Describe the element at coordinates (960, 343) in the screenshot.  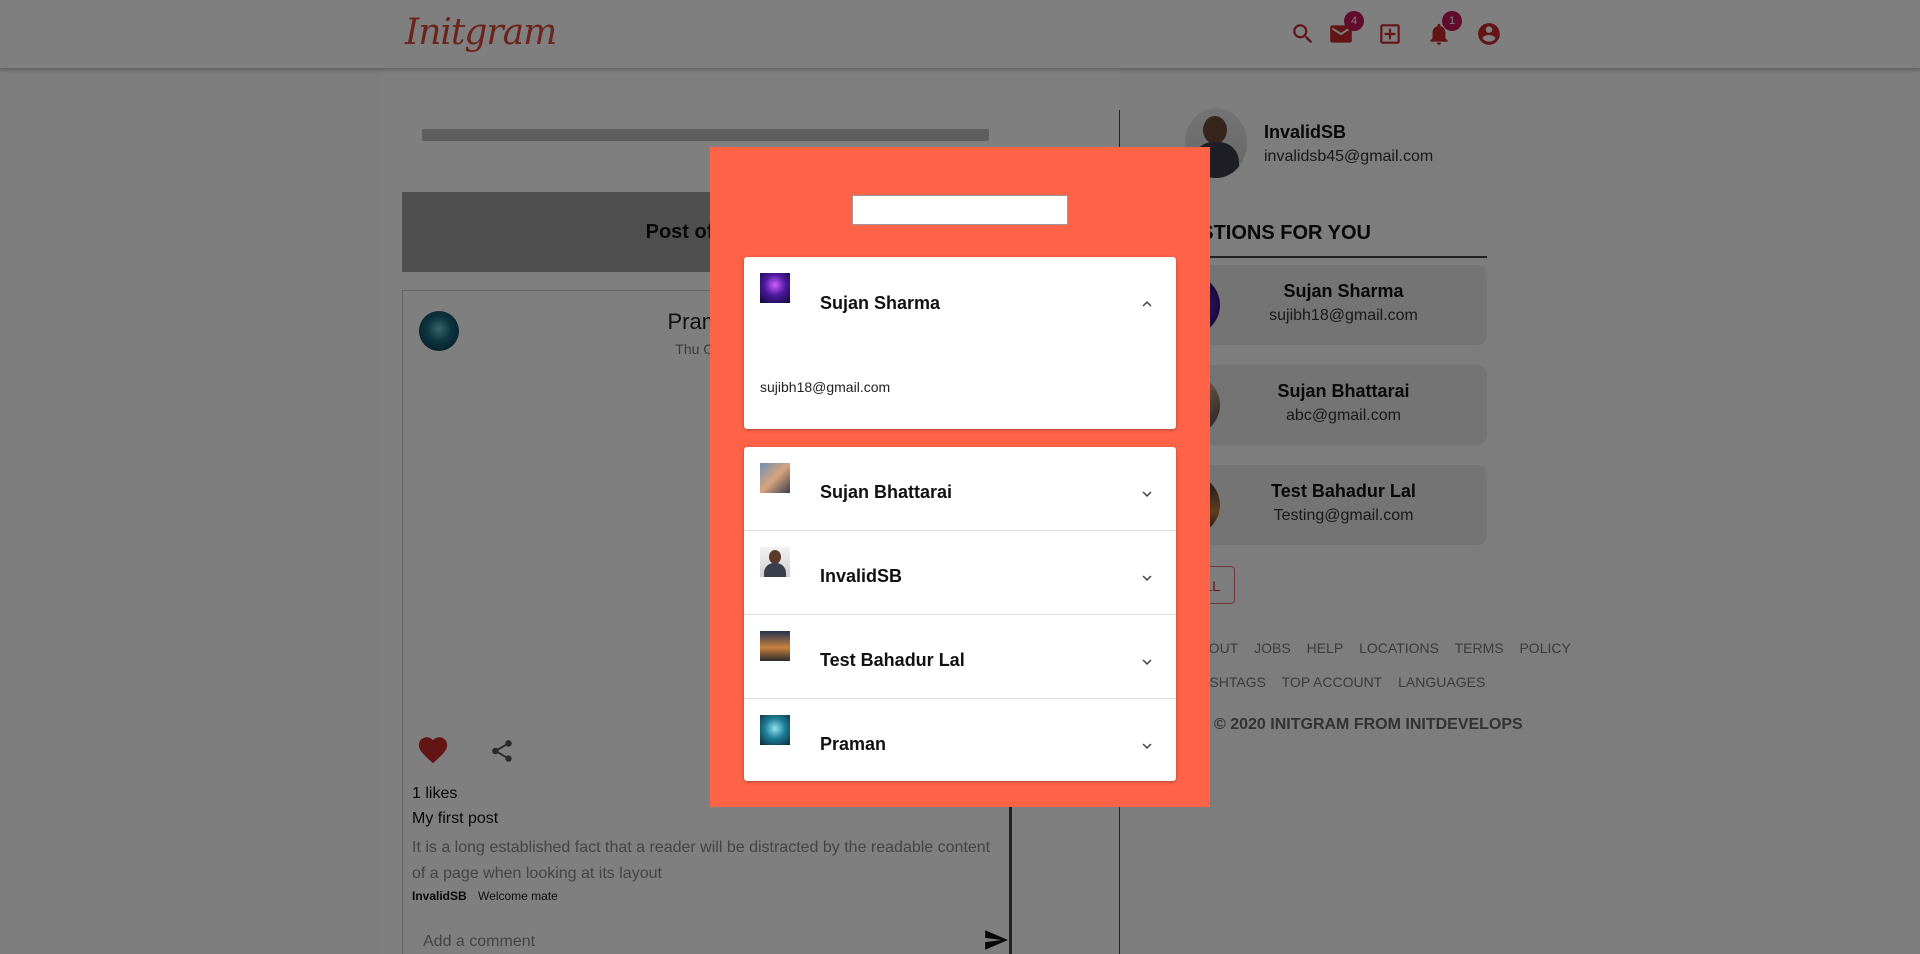
I see `user-accordion-expanded: Sujan Sharma sujibh18@gmail.com` at that location.